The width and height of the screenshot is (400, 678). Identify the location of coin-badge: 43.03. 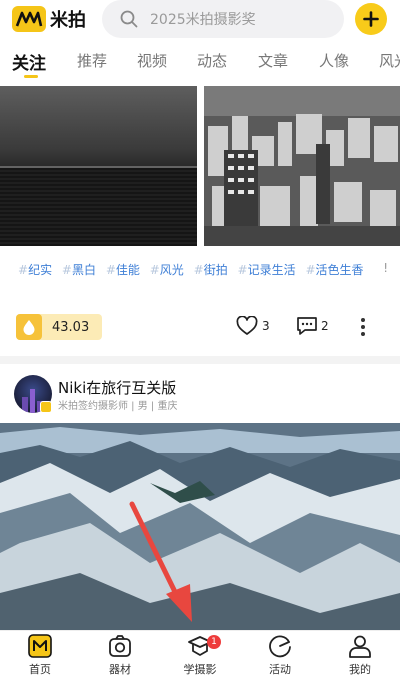
(59, 327).